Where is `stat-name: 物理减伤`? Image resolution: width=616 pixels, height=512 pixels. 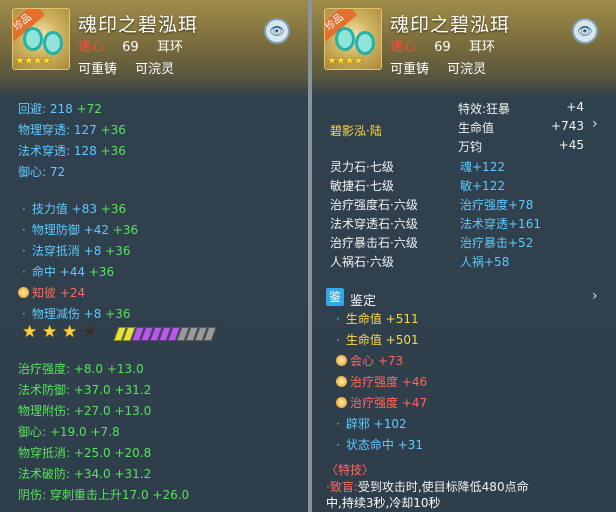 stat-name: 物理减伤 is located at coordinates (57, 314).